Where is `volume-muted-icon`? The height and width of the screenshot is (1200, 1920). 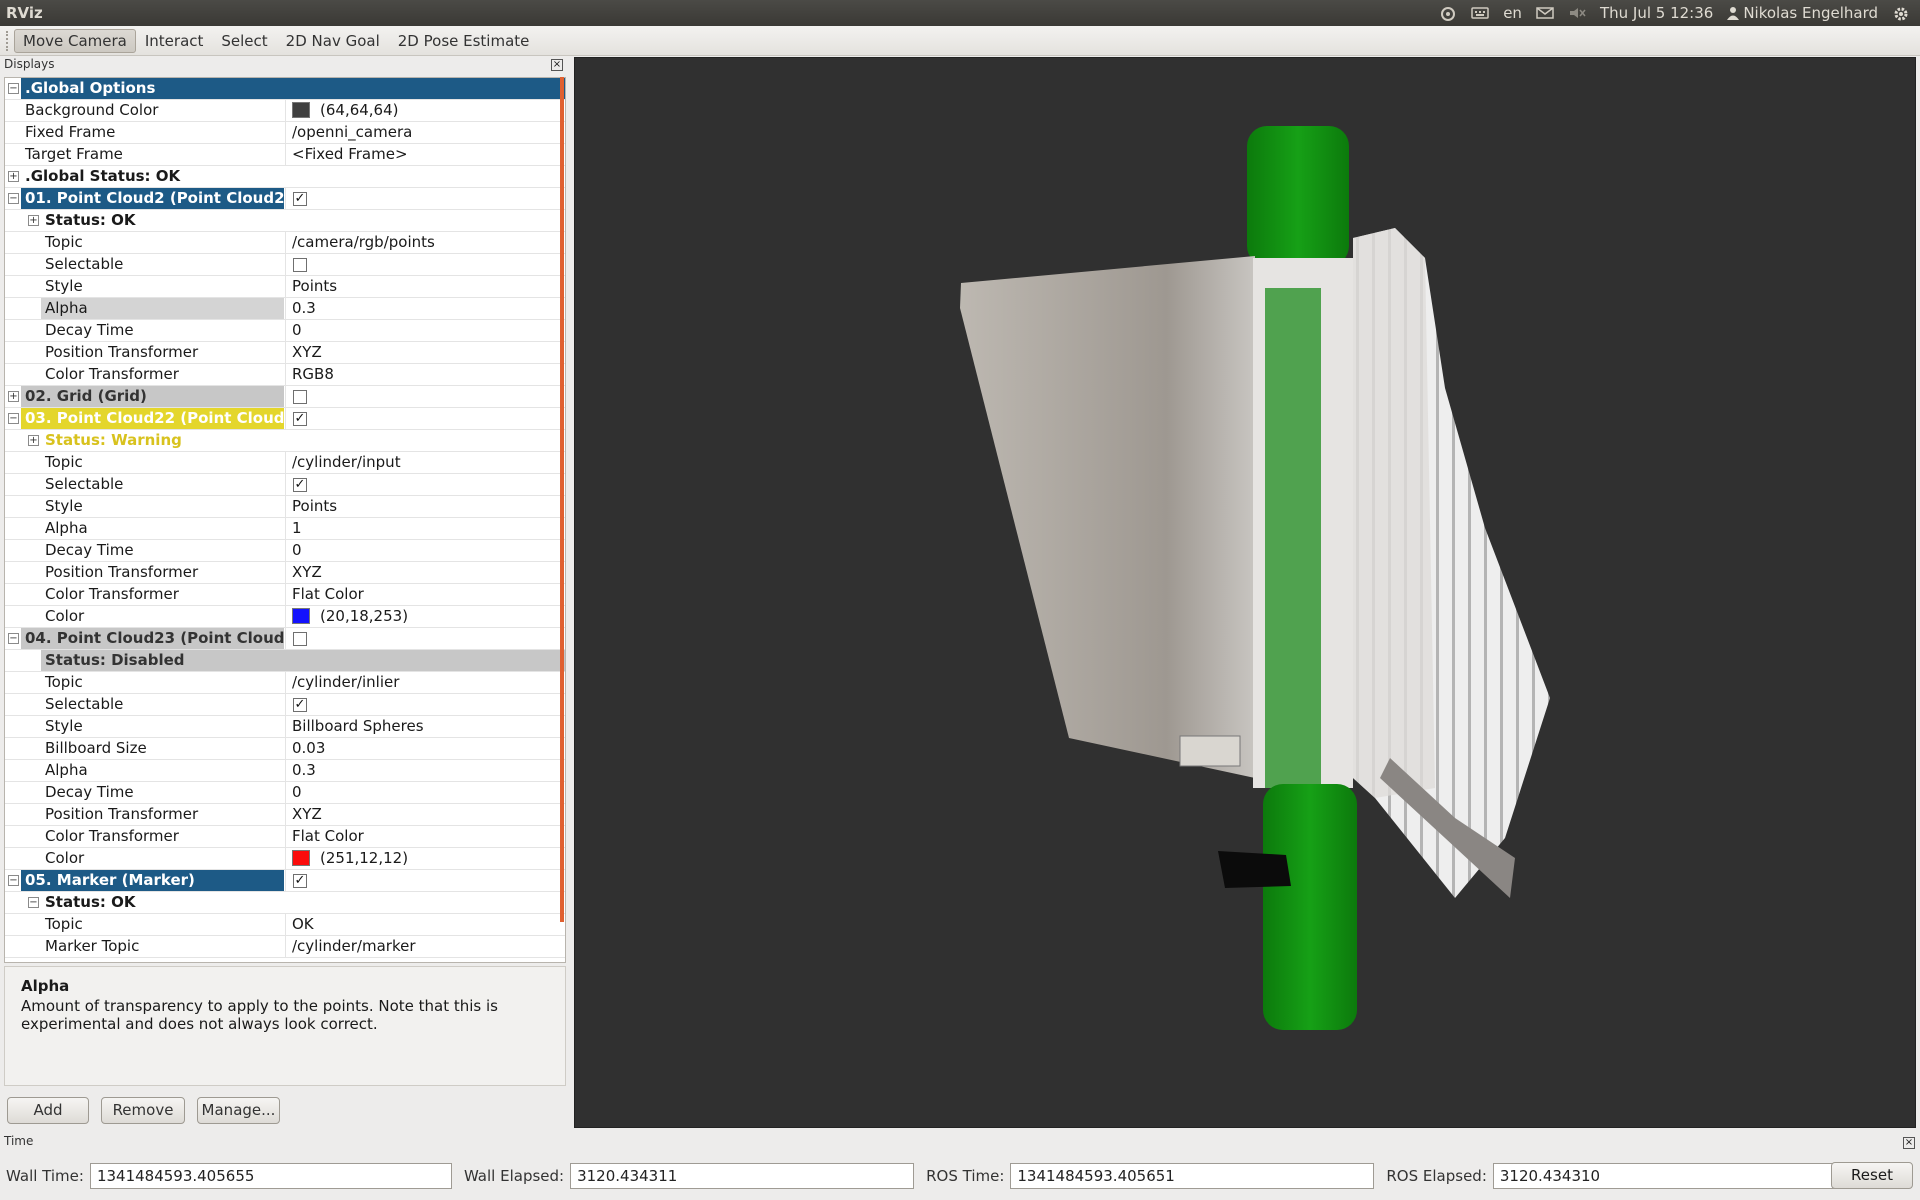
volume-muted-icon is located at coordinates (1577, 13).